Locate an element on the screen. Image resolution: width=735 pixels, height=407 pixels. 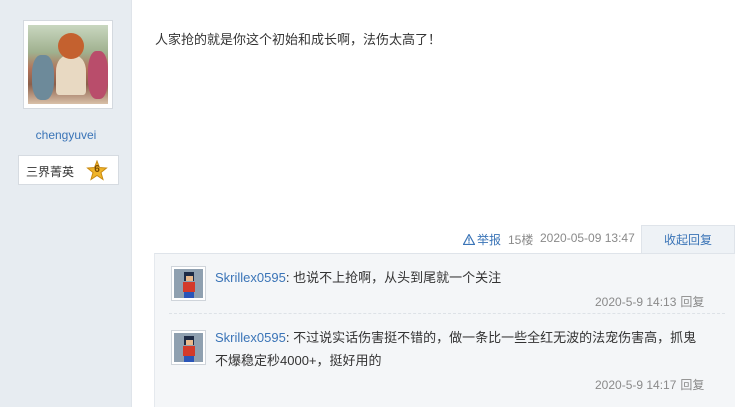
rank-level: 6 is located at coordinates (97, 169).